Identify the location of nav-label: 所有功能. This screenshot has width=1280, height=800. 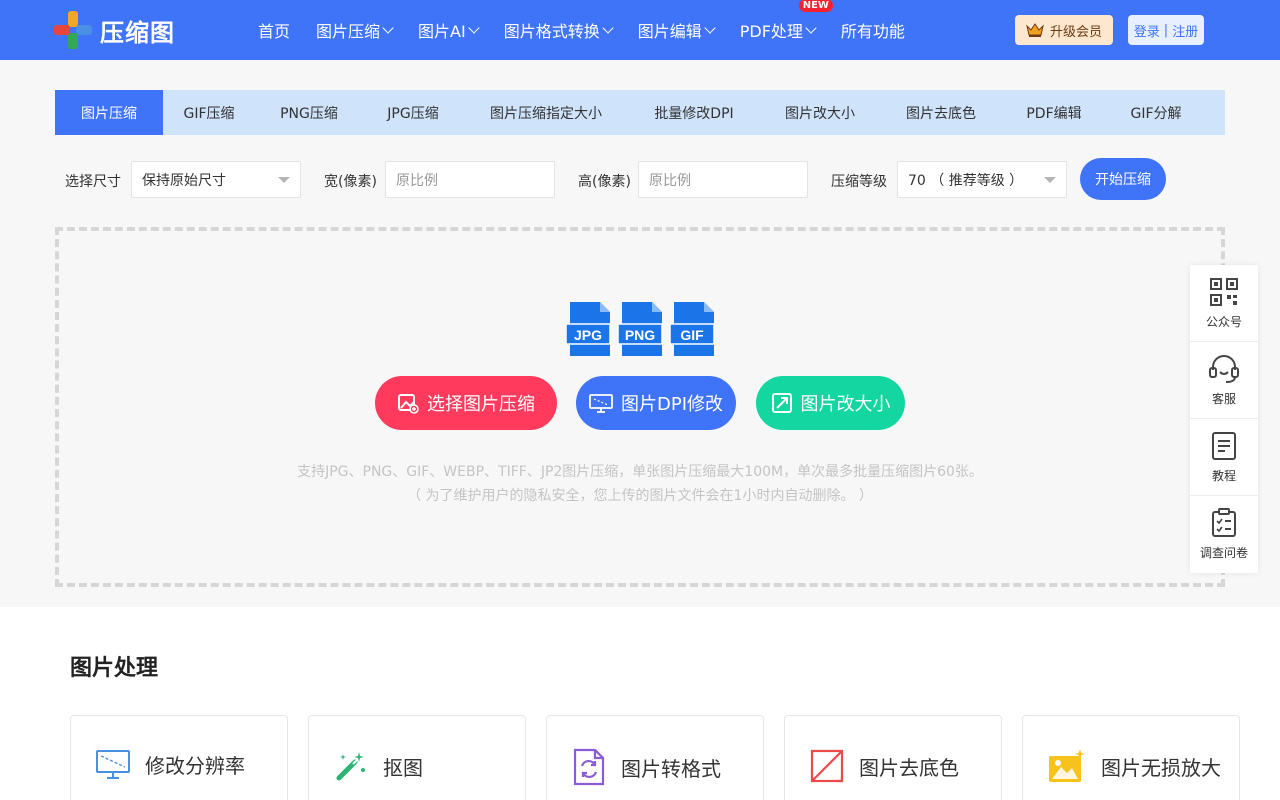
(872, 31).